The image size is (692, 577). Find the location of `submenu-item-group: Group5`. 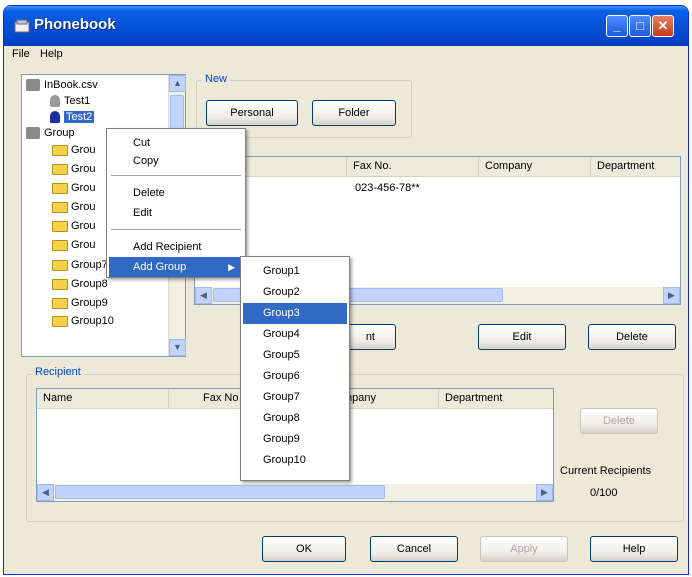

submenu-item-group: Group5 is located at coordinates (295, 355).